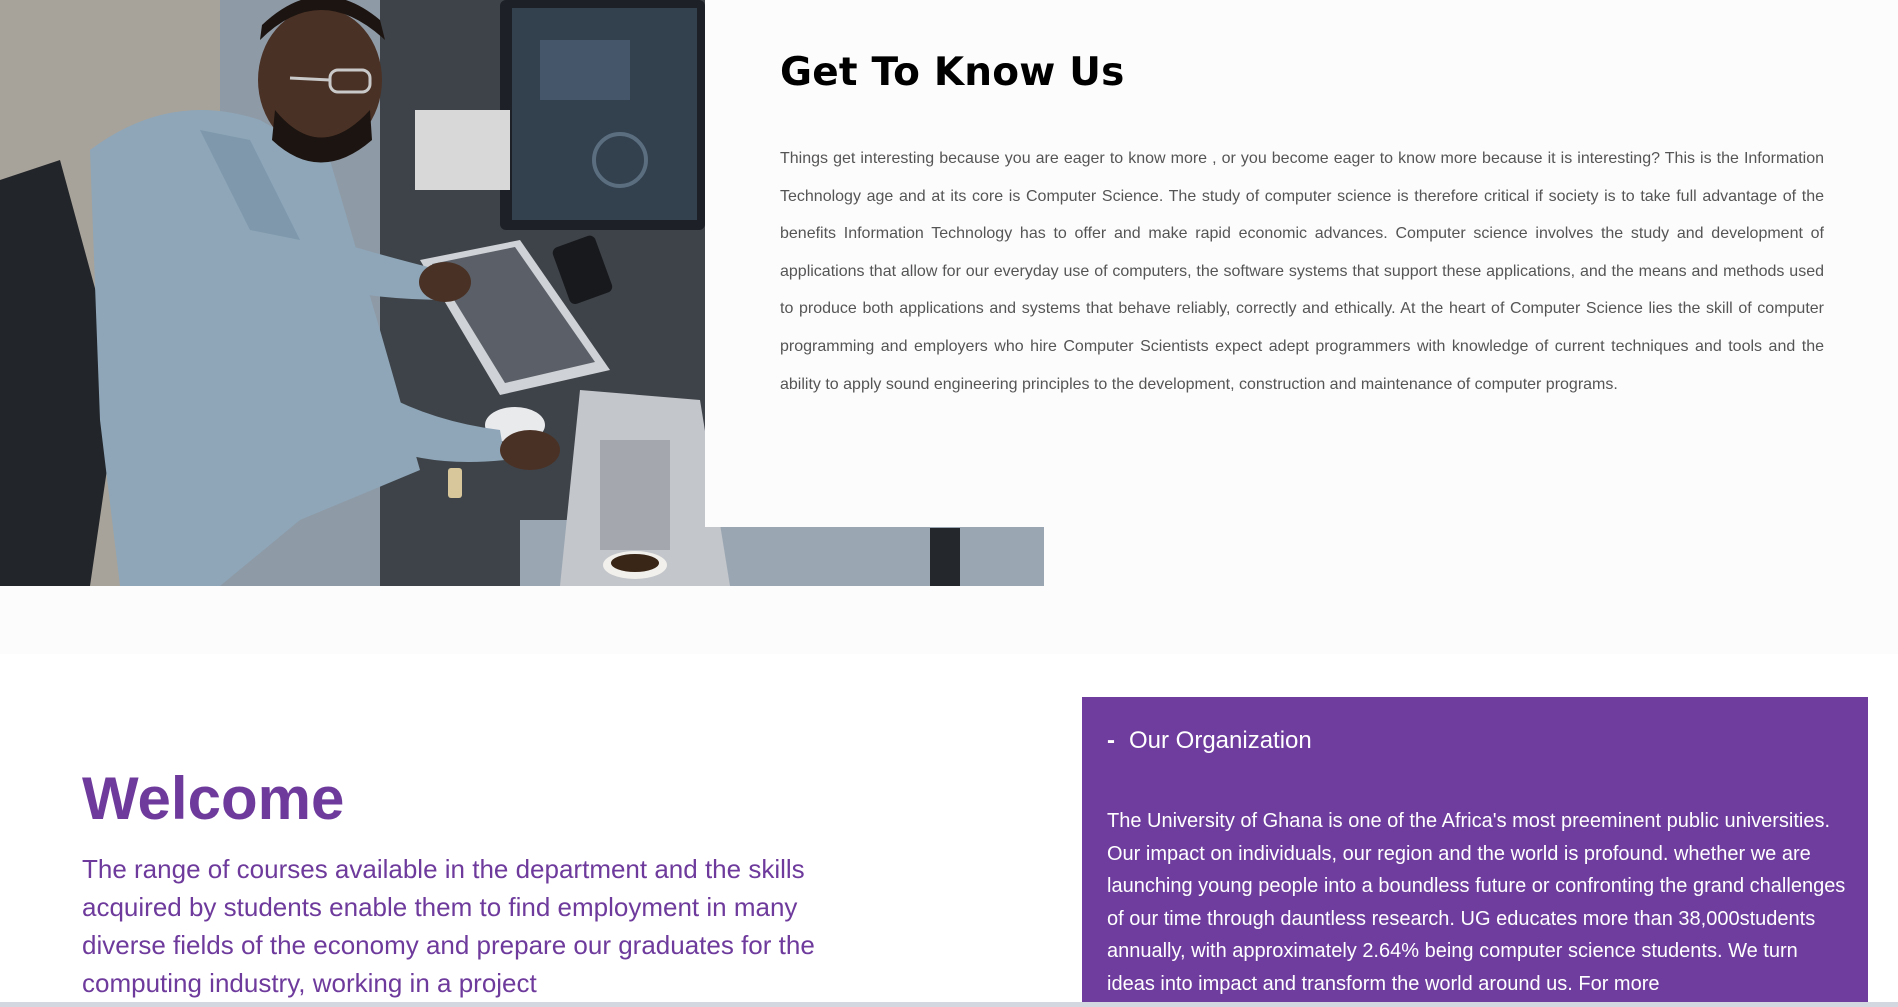 The height and width of the screenshot is (1007, 1898). What do you see at coordinates (952, 72) in the screenshot?
I see `about-title: Get To Know Us` at bounding box center [952, 72].